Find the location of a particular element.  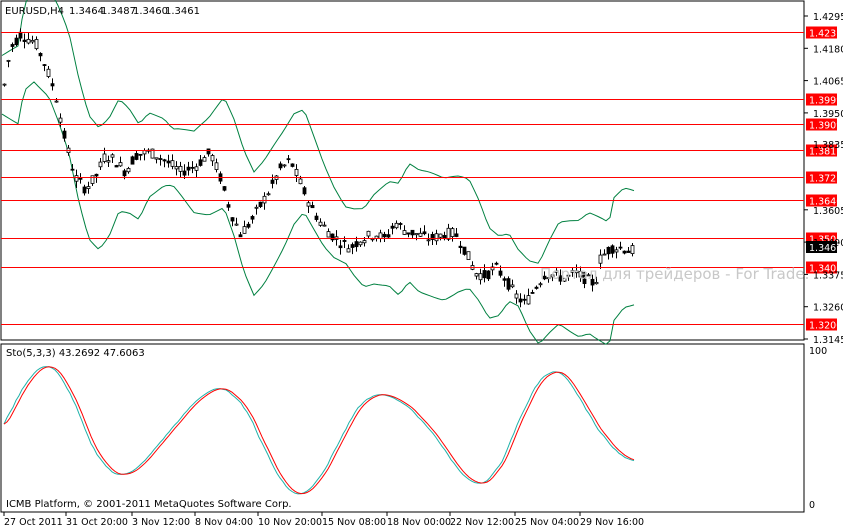

low-value: 1.3460 is located at coordinates (150, 11).